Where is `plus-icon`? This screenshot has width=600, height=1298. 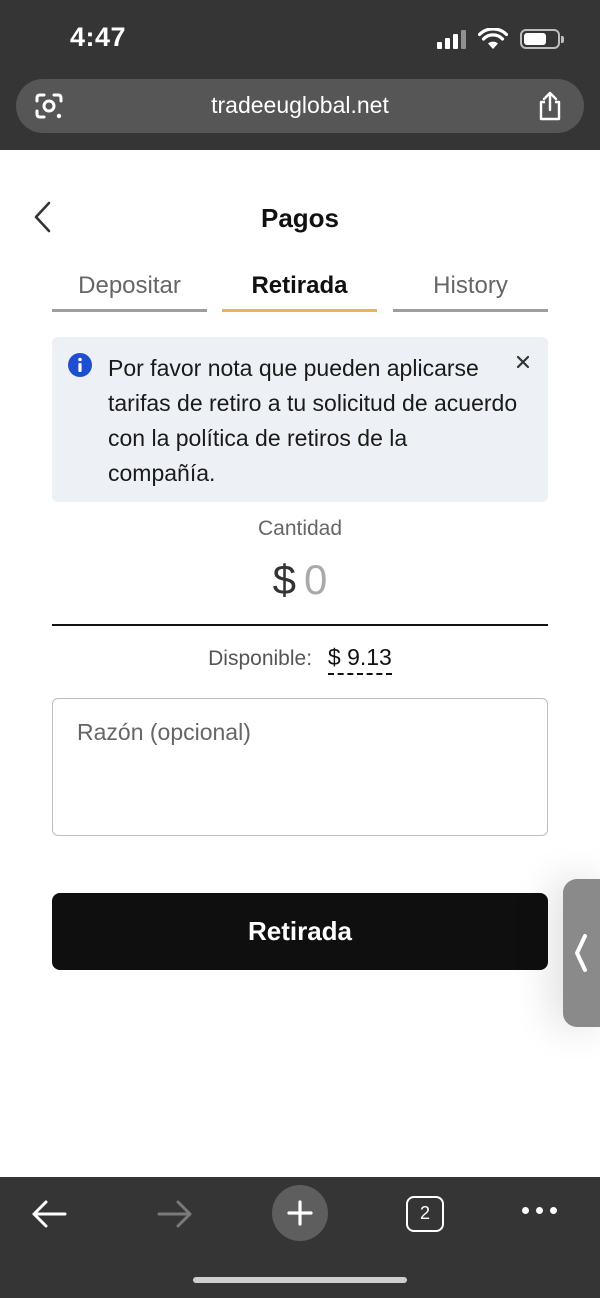
plus-icon is located at coordinates (300, 1213).